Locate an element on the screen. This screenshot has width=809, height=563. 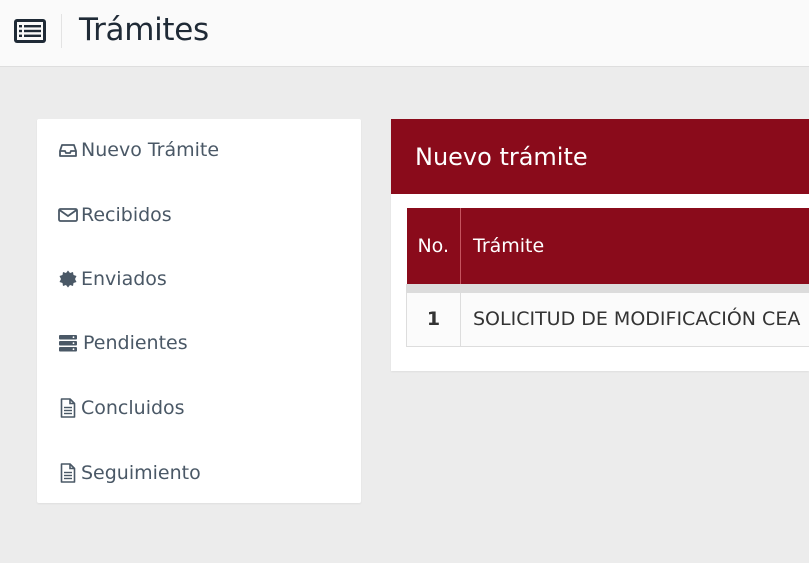
sidebar-item-enviados: Enviados is located at coordinates (112, 279).